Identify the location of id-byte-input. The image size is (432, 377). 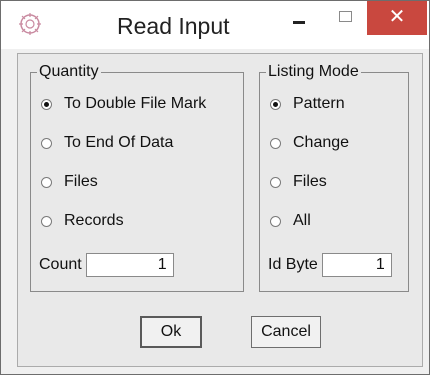
(356, 265).